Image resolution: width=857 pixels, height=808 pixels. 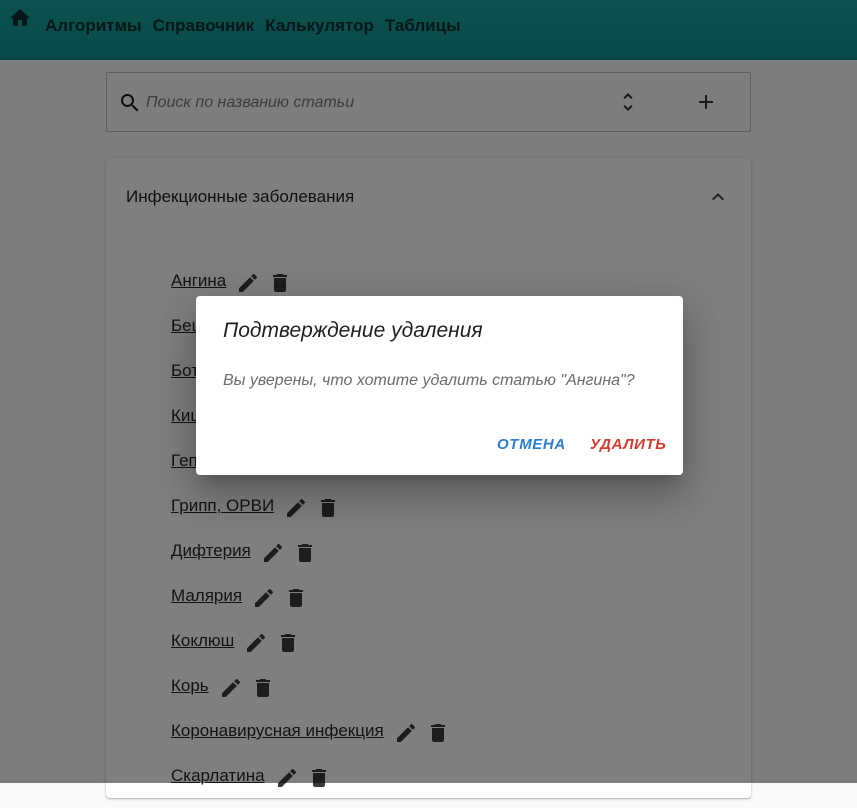 What do you see at coordinates (531, 444) in the screenshot?
I see `cancel-button: ОТМЕНА` at bounding box center [531, 444].